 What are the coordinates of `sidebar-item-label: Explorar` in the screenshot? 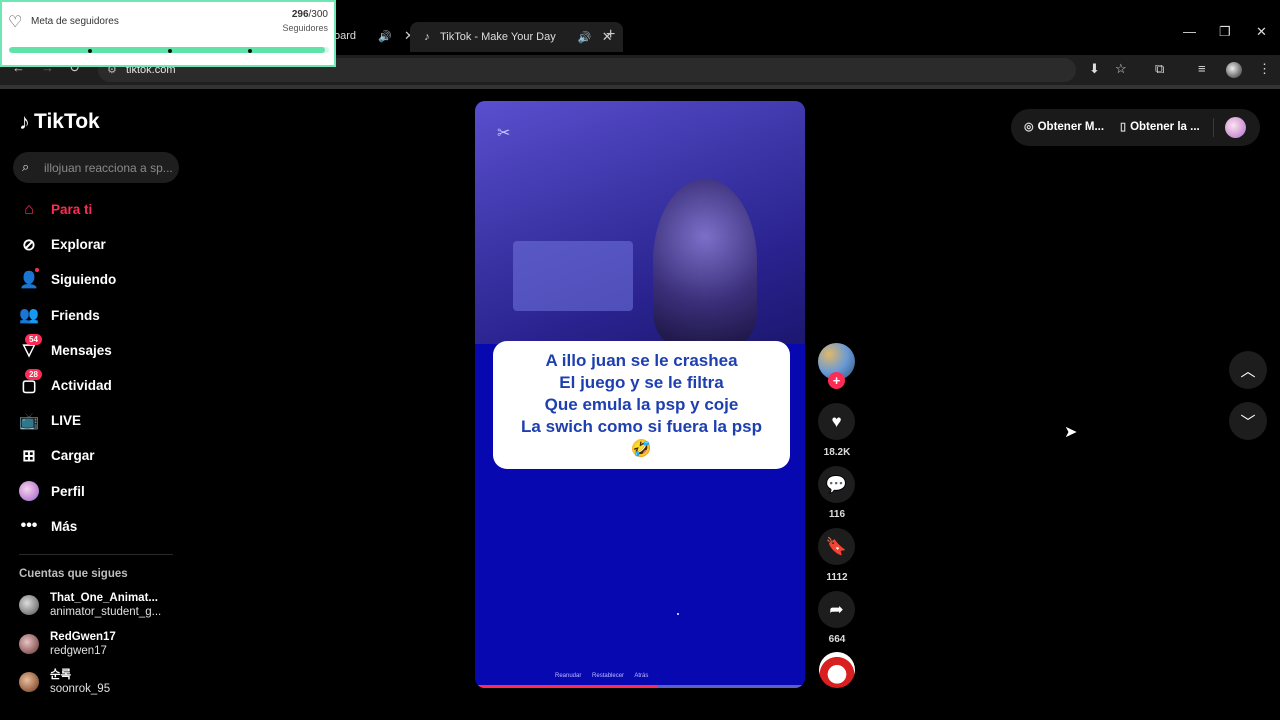 It's located at (78, 245).